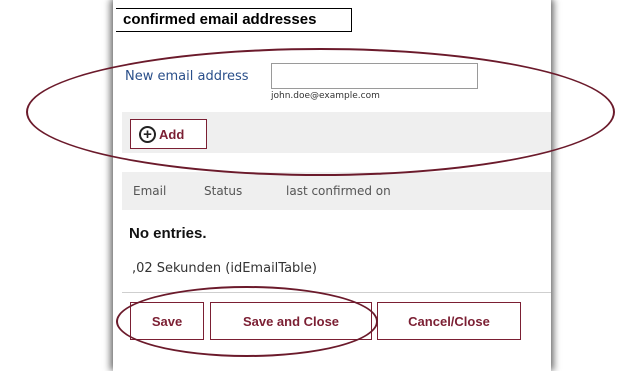 The height and width of the screenshot is (371, 636). I want to click on column-header-status: Status, so click(223, 191).